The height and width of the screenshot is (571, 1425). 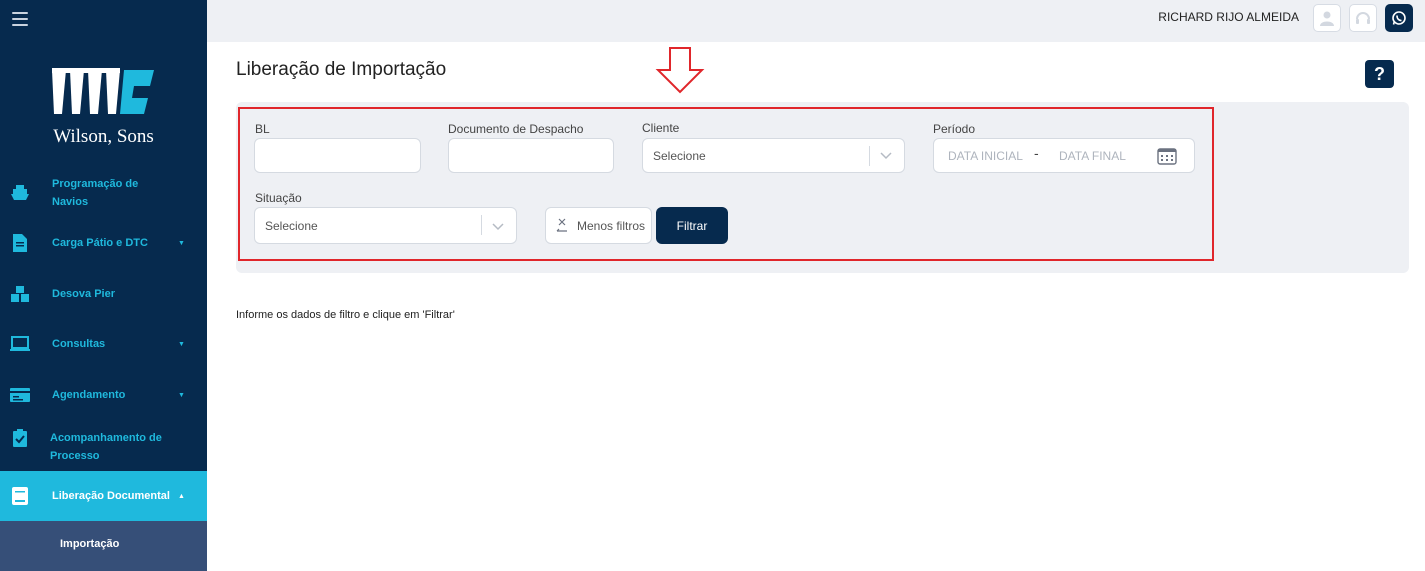 I want to click on sidebar-item-acompanhamento: Acompanhamento de Processo, so click(x=103, y=447).